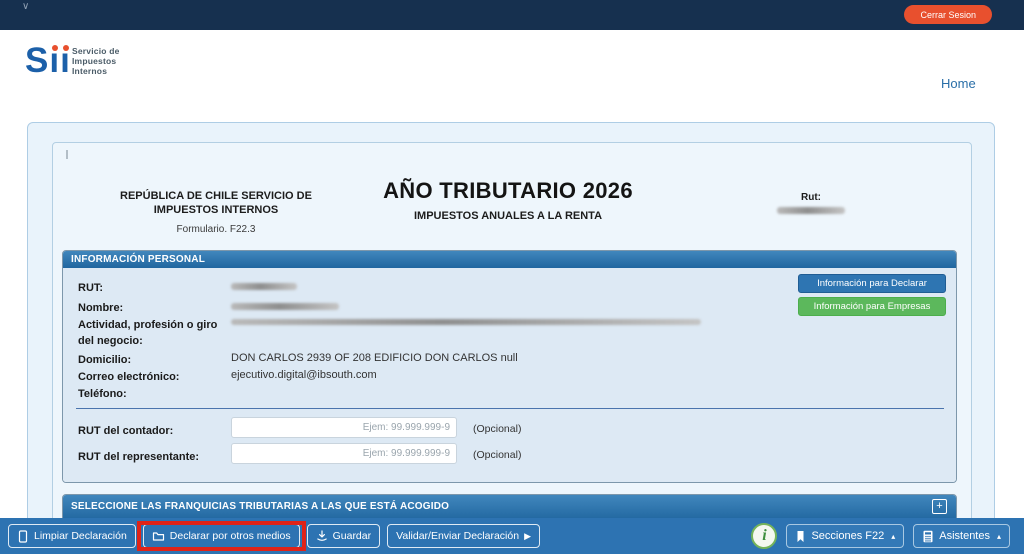 Image resolution: width=1024 pixels, height=554 pixels. I want to click on tagline-line: Servicio de, so click(96, 51).